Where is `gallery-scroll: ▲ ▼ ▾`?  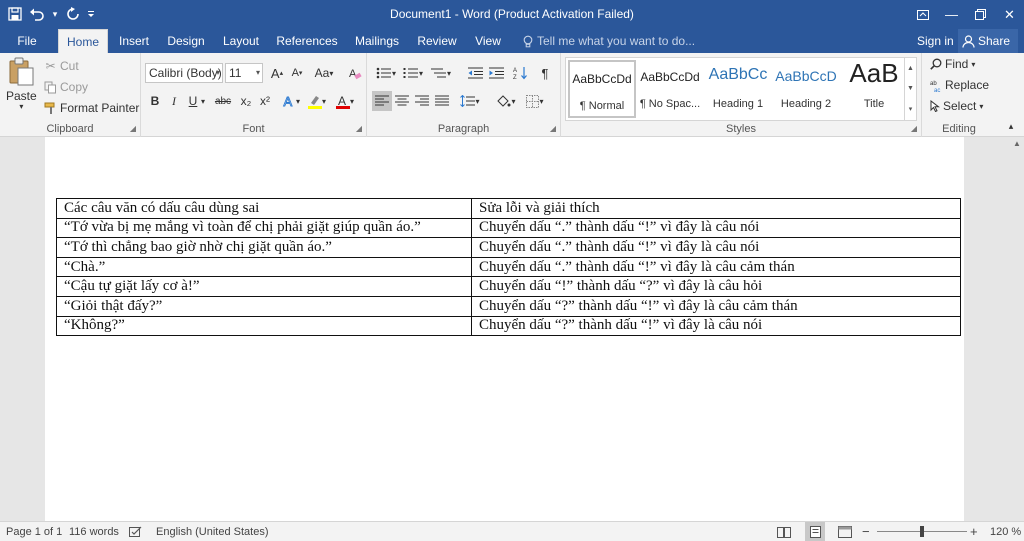 gallery-scroll: ▲ ▼ ▾ is located at coordinates (910, 89).